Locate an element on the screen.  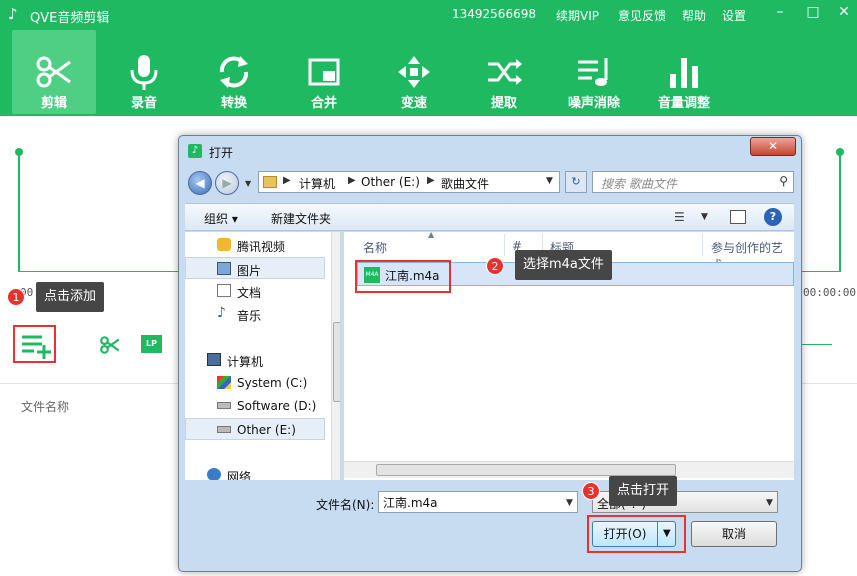
volume-icon is located at coordinates (684, 73).